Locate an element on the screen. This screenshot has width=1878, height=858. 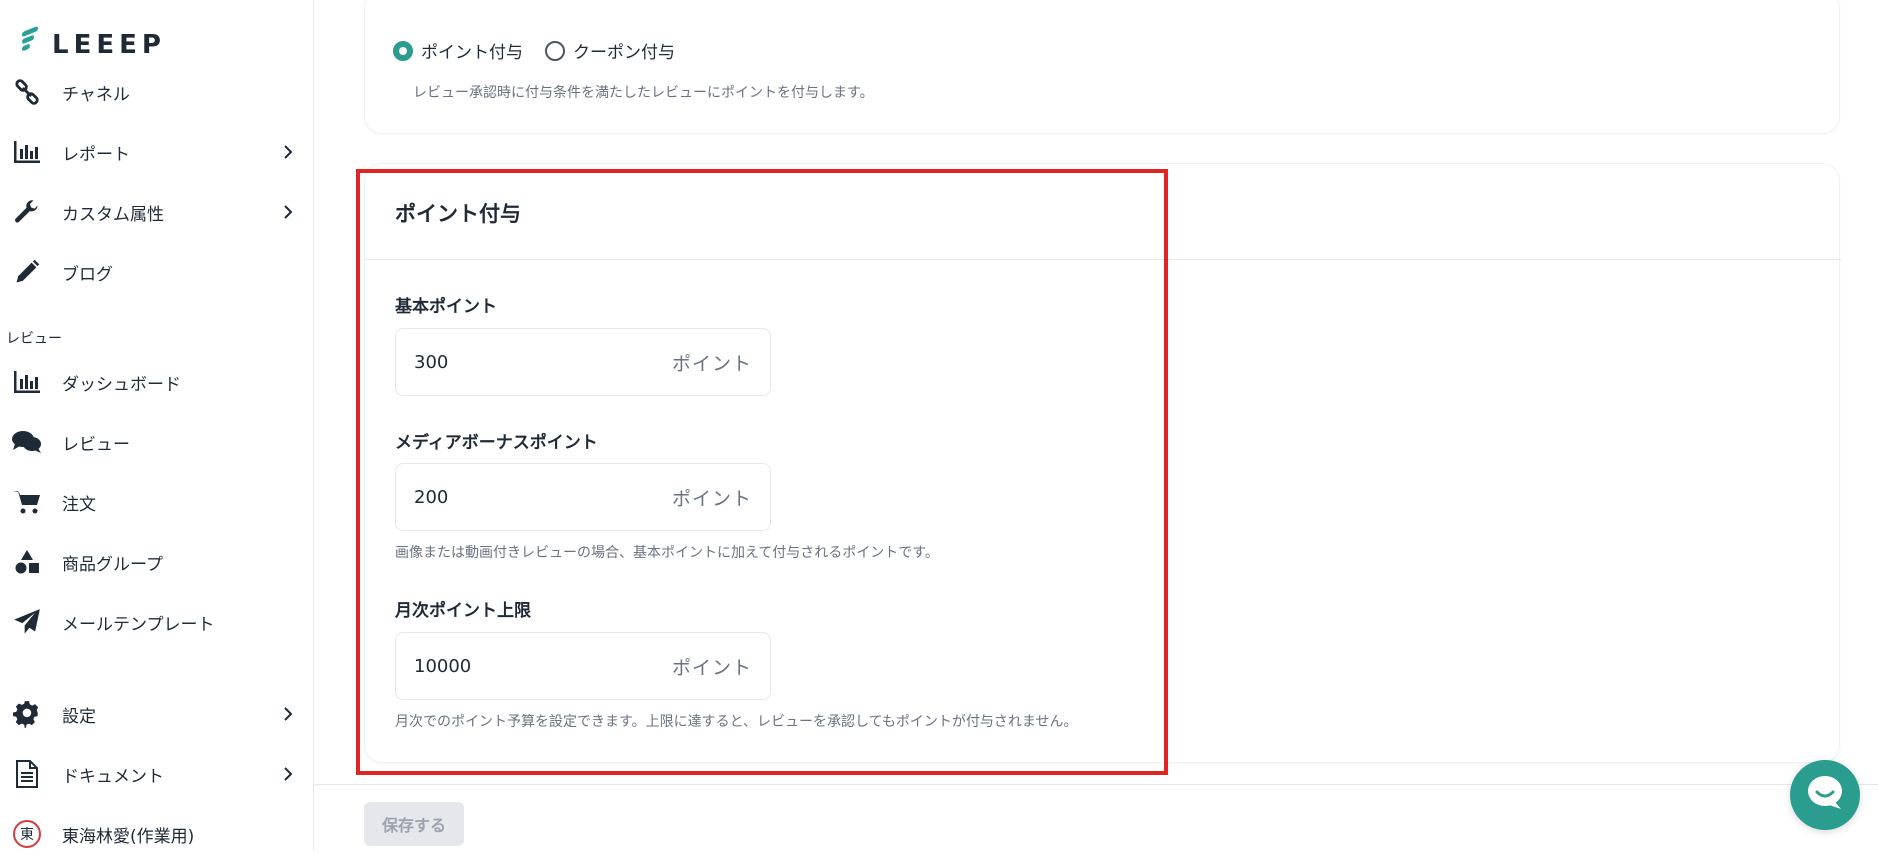
logo-mark-icon is located at coordinates (35, 40).